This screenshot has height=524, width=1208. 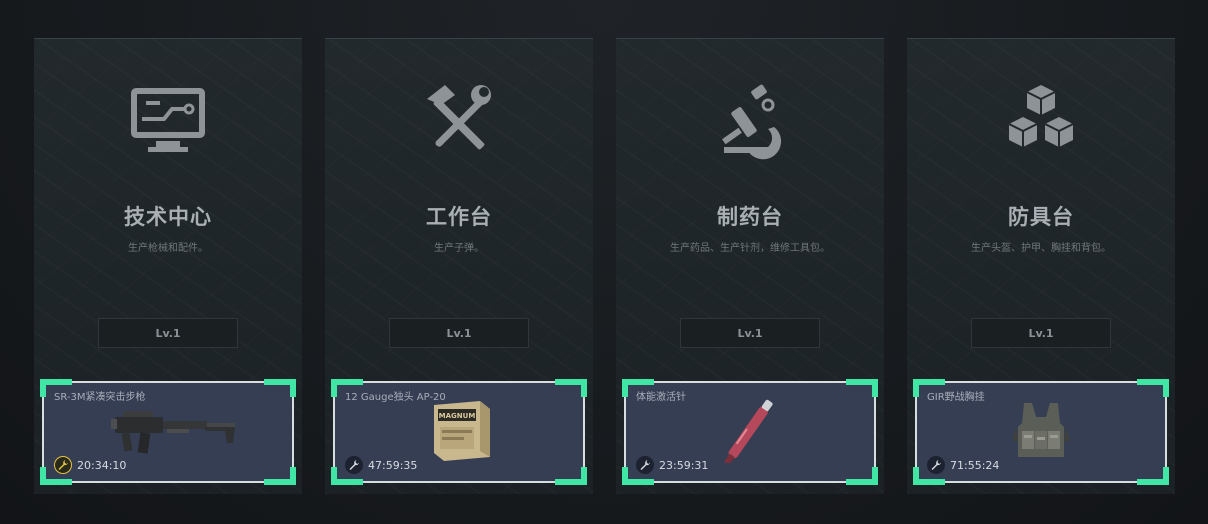 I want to click on stacked-cubes-icon, so click(x=1041, y=119).